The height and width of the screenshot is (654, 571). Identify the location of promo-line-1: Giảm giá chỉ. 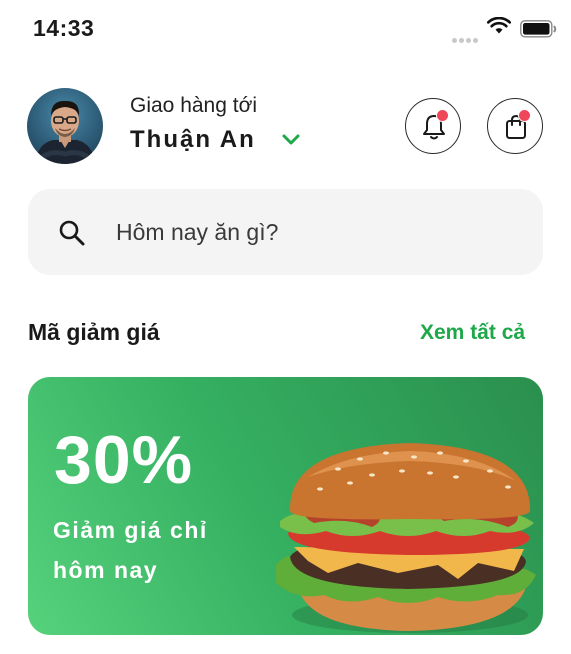
(130, 530).